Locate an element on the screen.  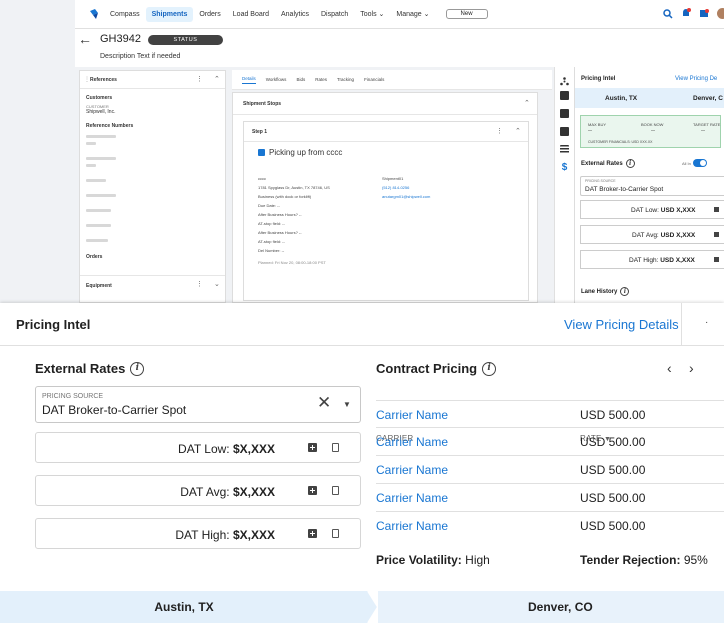
clipboard-icon is located at coordinates (564, 131).